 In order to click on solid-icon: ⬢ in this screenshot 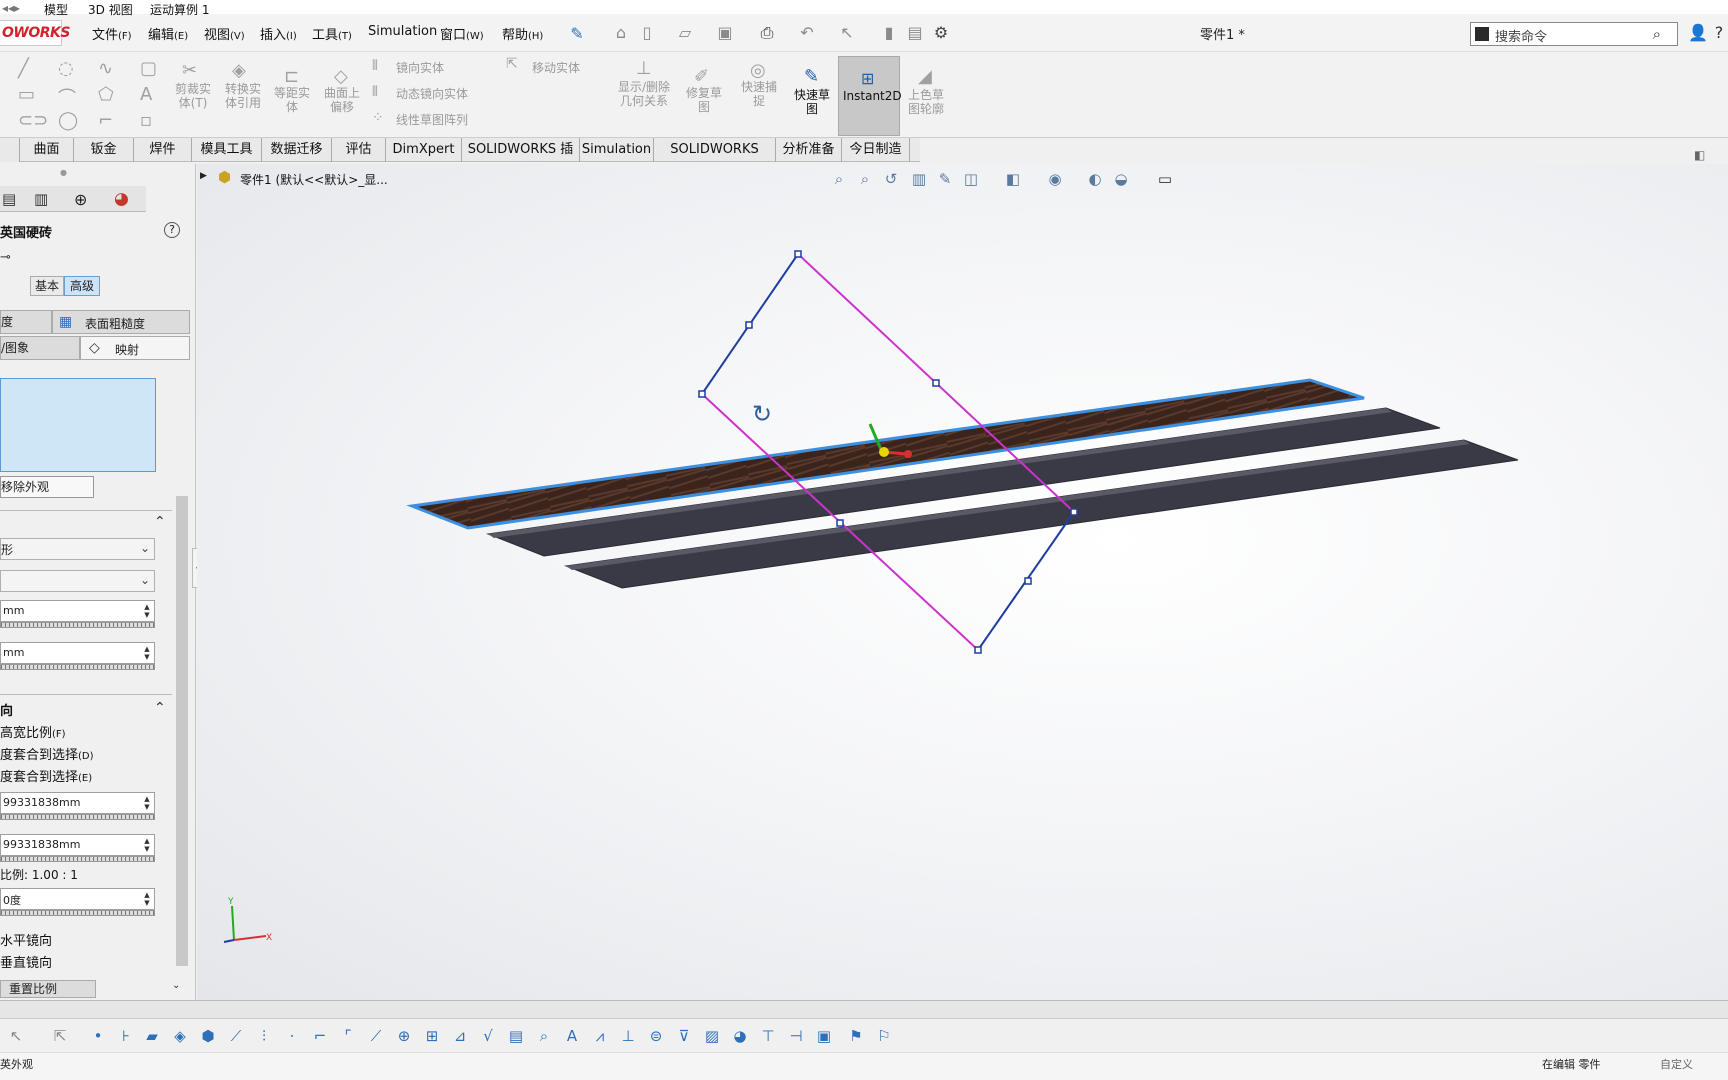, I will do `click(208, 1036)`.